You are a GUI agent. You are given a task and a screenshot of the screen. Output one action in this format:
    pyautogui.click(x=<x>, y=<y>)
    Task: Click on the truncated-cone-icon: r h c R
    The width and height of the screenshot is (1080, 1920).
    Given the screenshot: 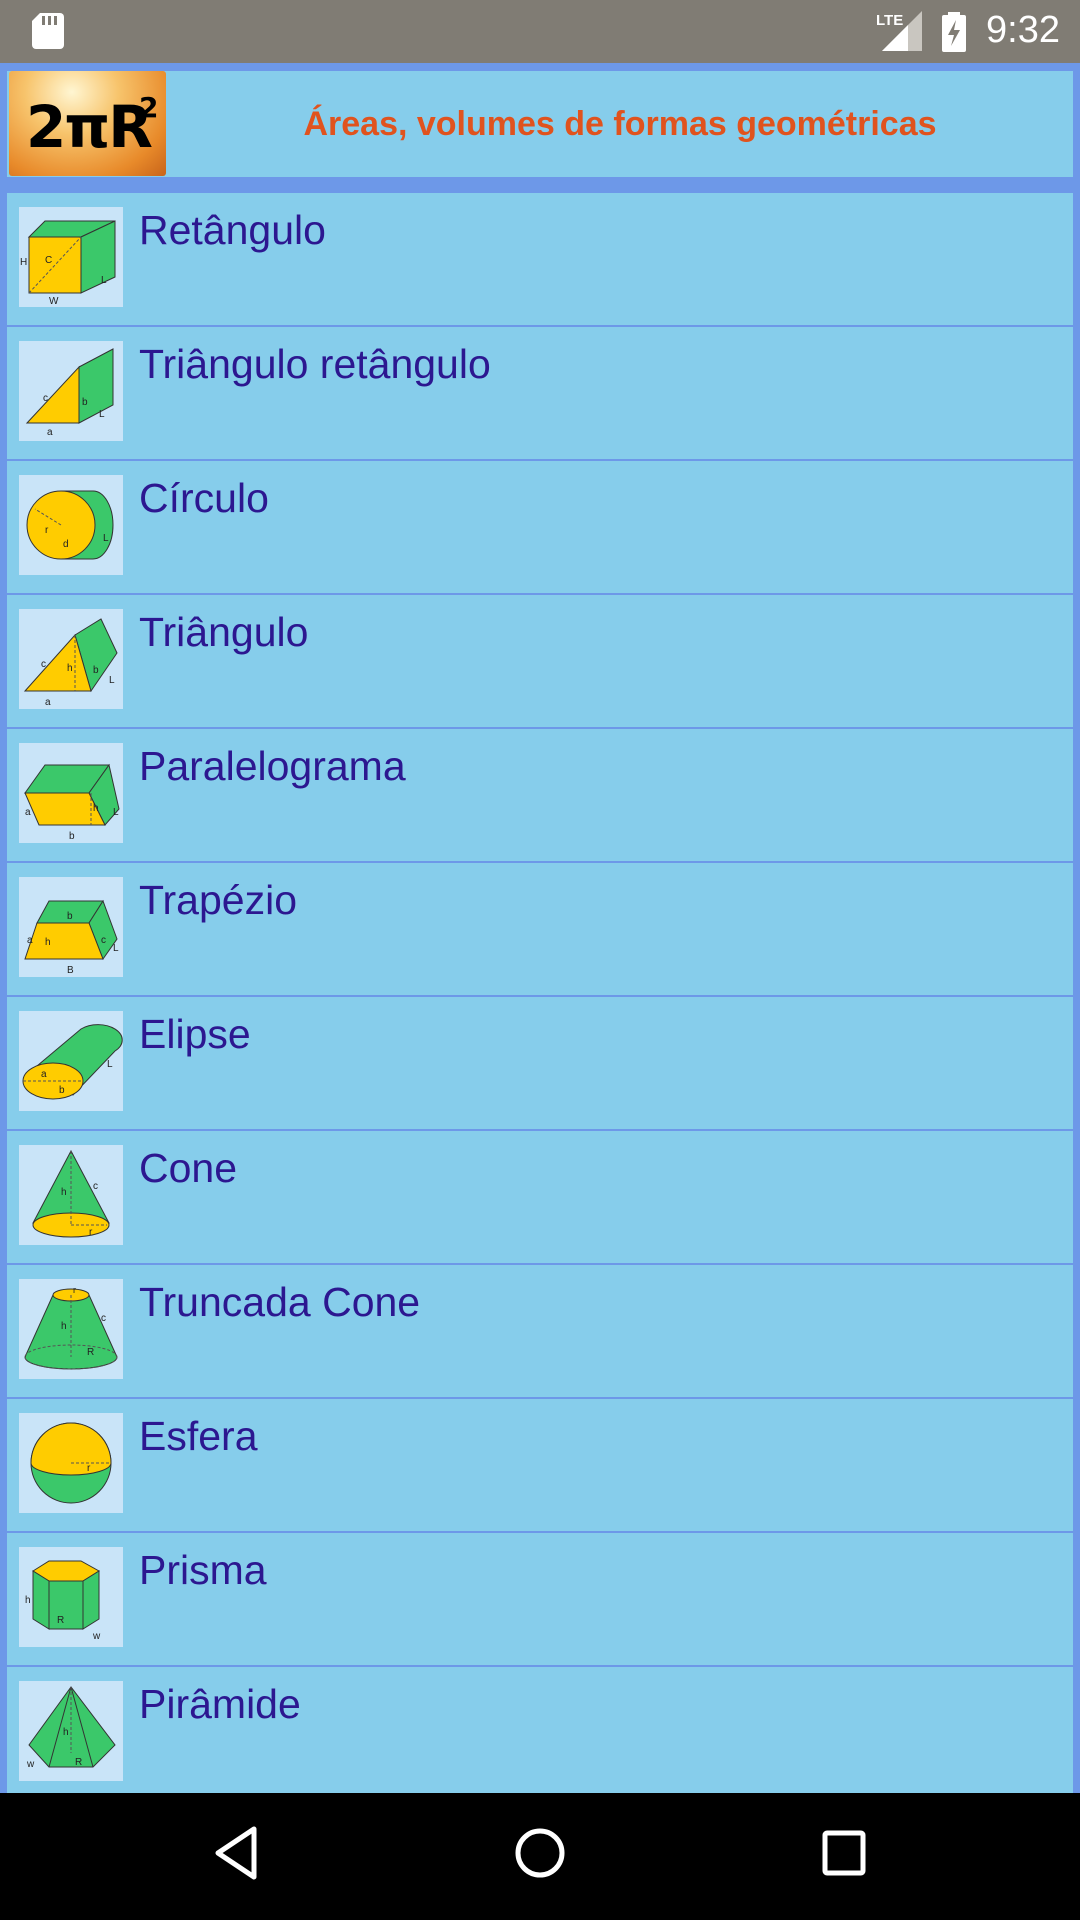 What is the action you would take?
    pyautogui.click(x=71, y=1329)
    